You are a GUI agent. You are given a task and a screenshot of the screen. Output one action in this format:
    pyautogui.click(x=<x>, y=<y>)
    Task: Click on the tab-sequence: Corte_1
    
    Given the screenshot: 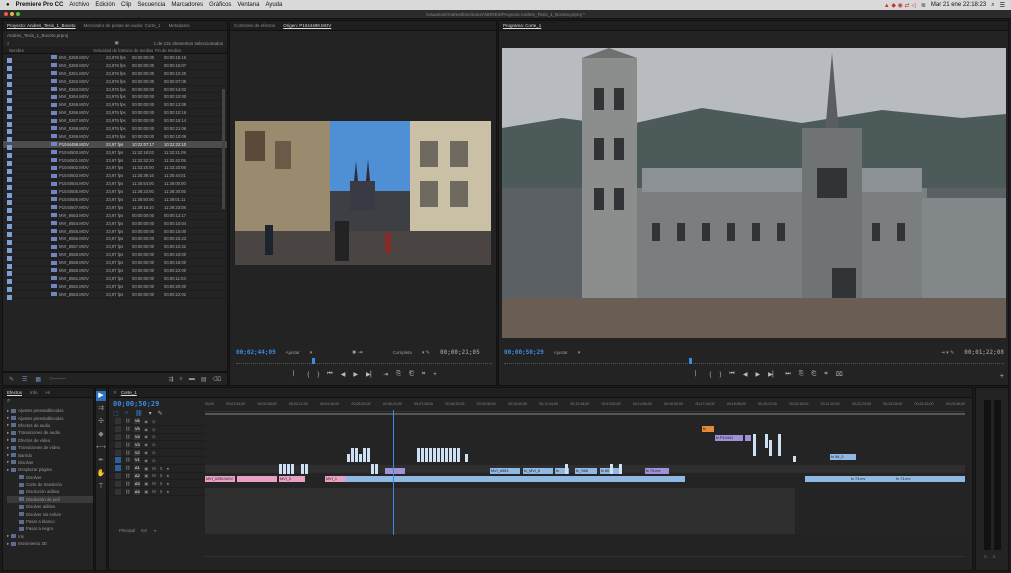 What is the action you would take?
    pyautogui.click(x=129, y=392)
    